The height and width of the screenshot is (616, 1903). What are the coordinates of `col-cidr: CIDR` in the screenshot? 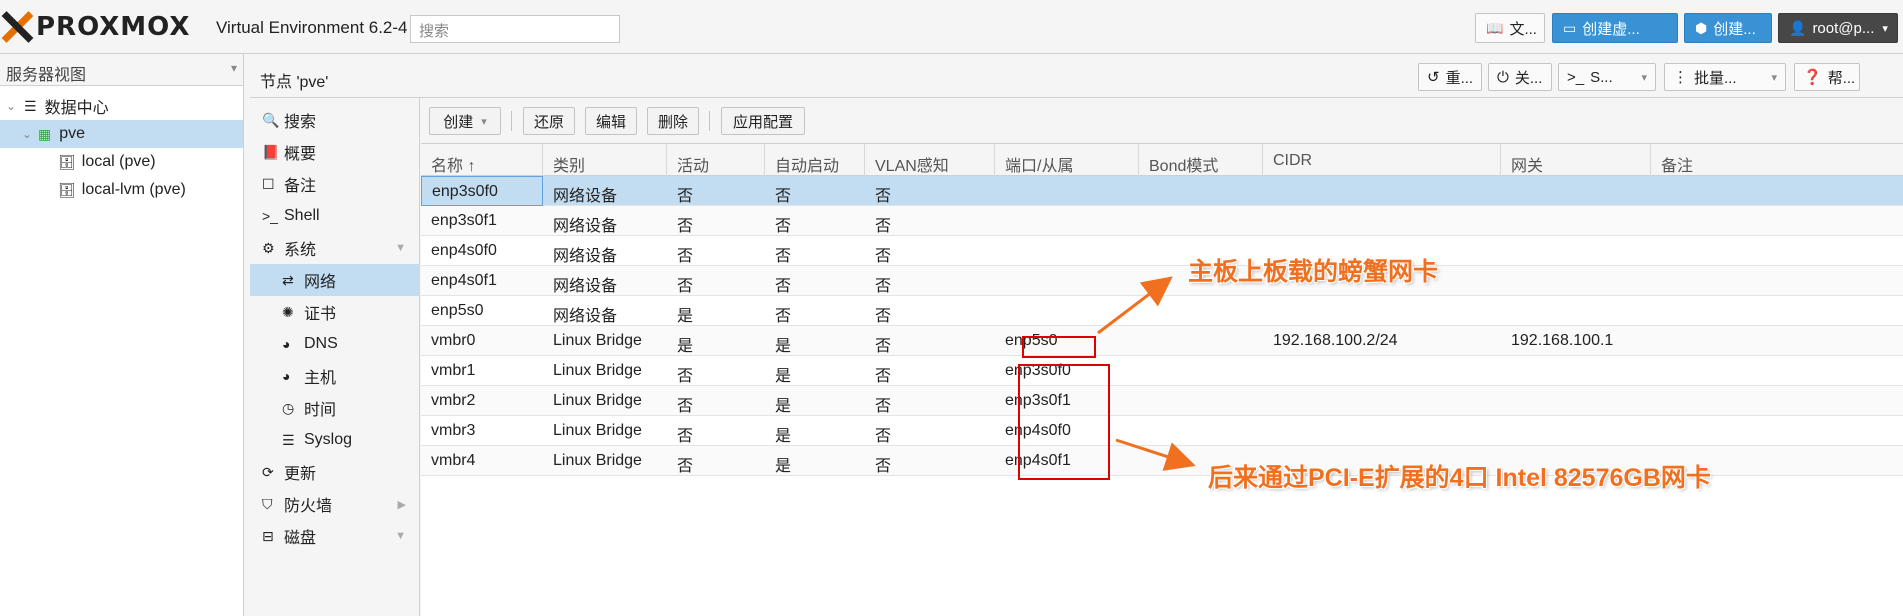 It's located at (1382, 160).